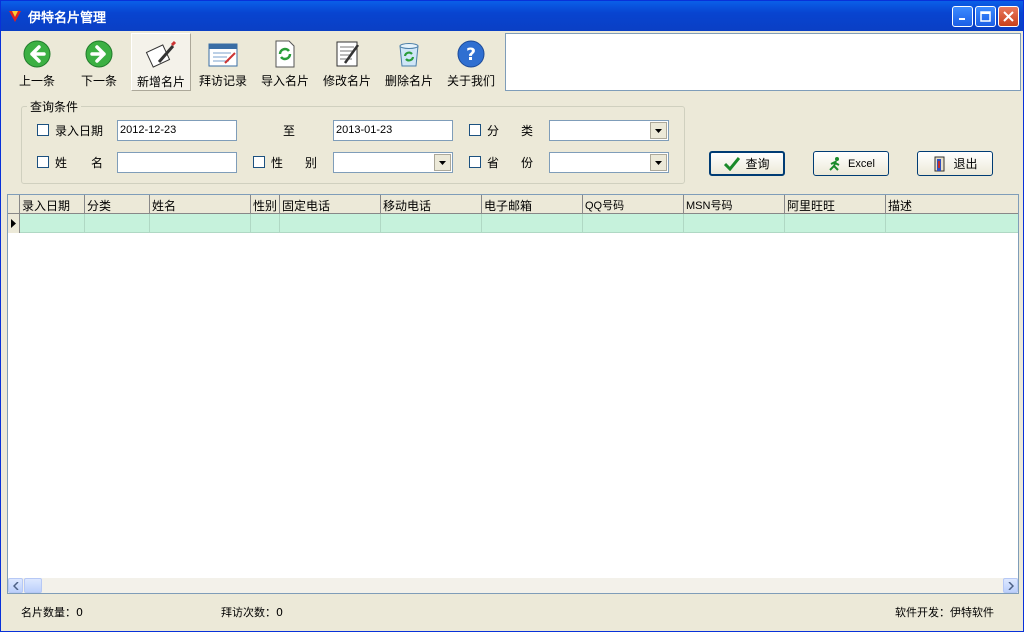 The image size is (1024, 632). Describe the element at coordinates (512, 16) in the screenshot. I see `title-bar: 伊特名片管理` at that location.